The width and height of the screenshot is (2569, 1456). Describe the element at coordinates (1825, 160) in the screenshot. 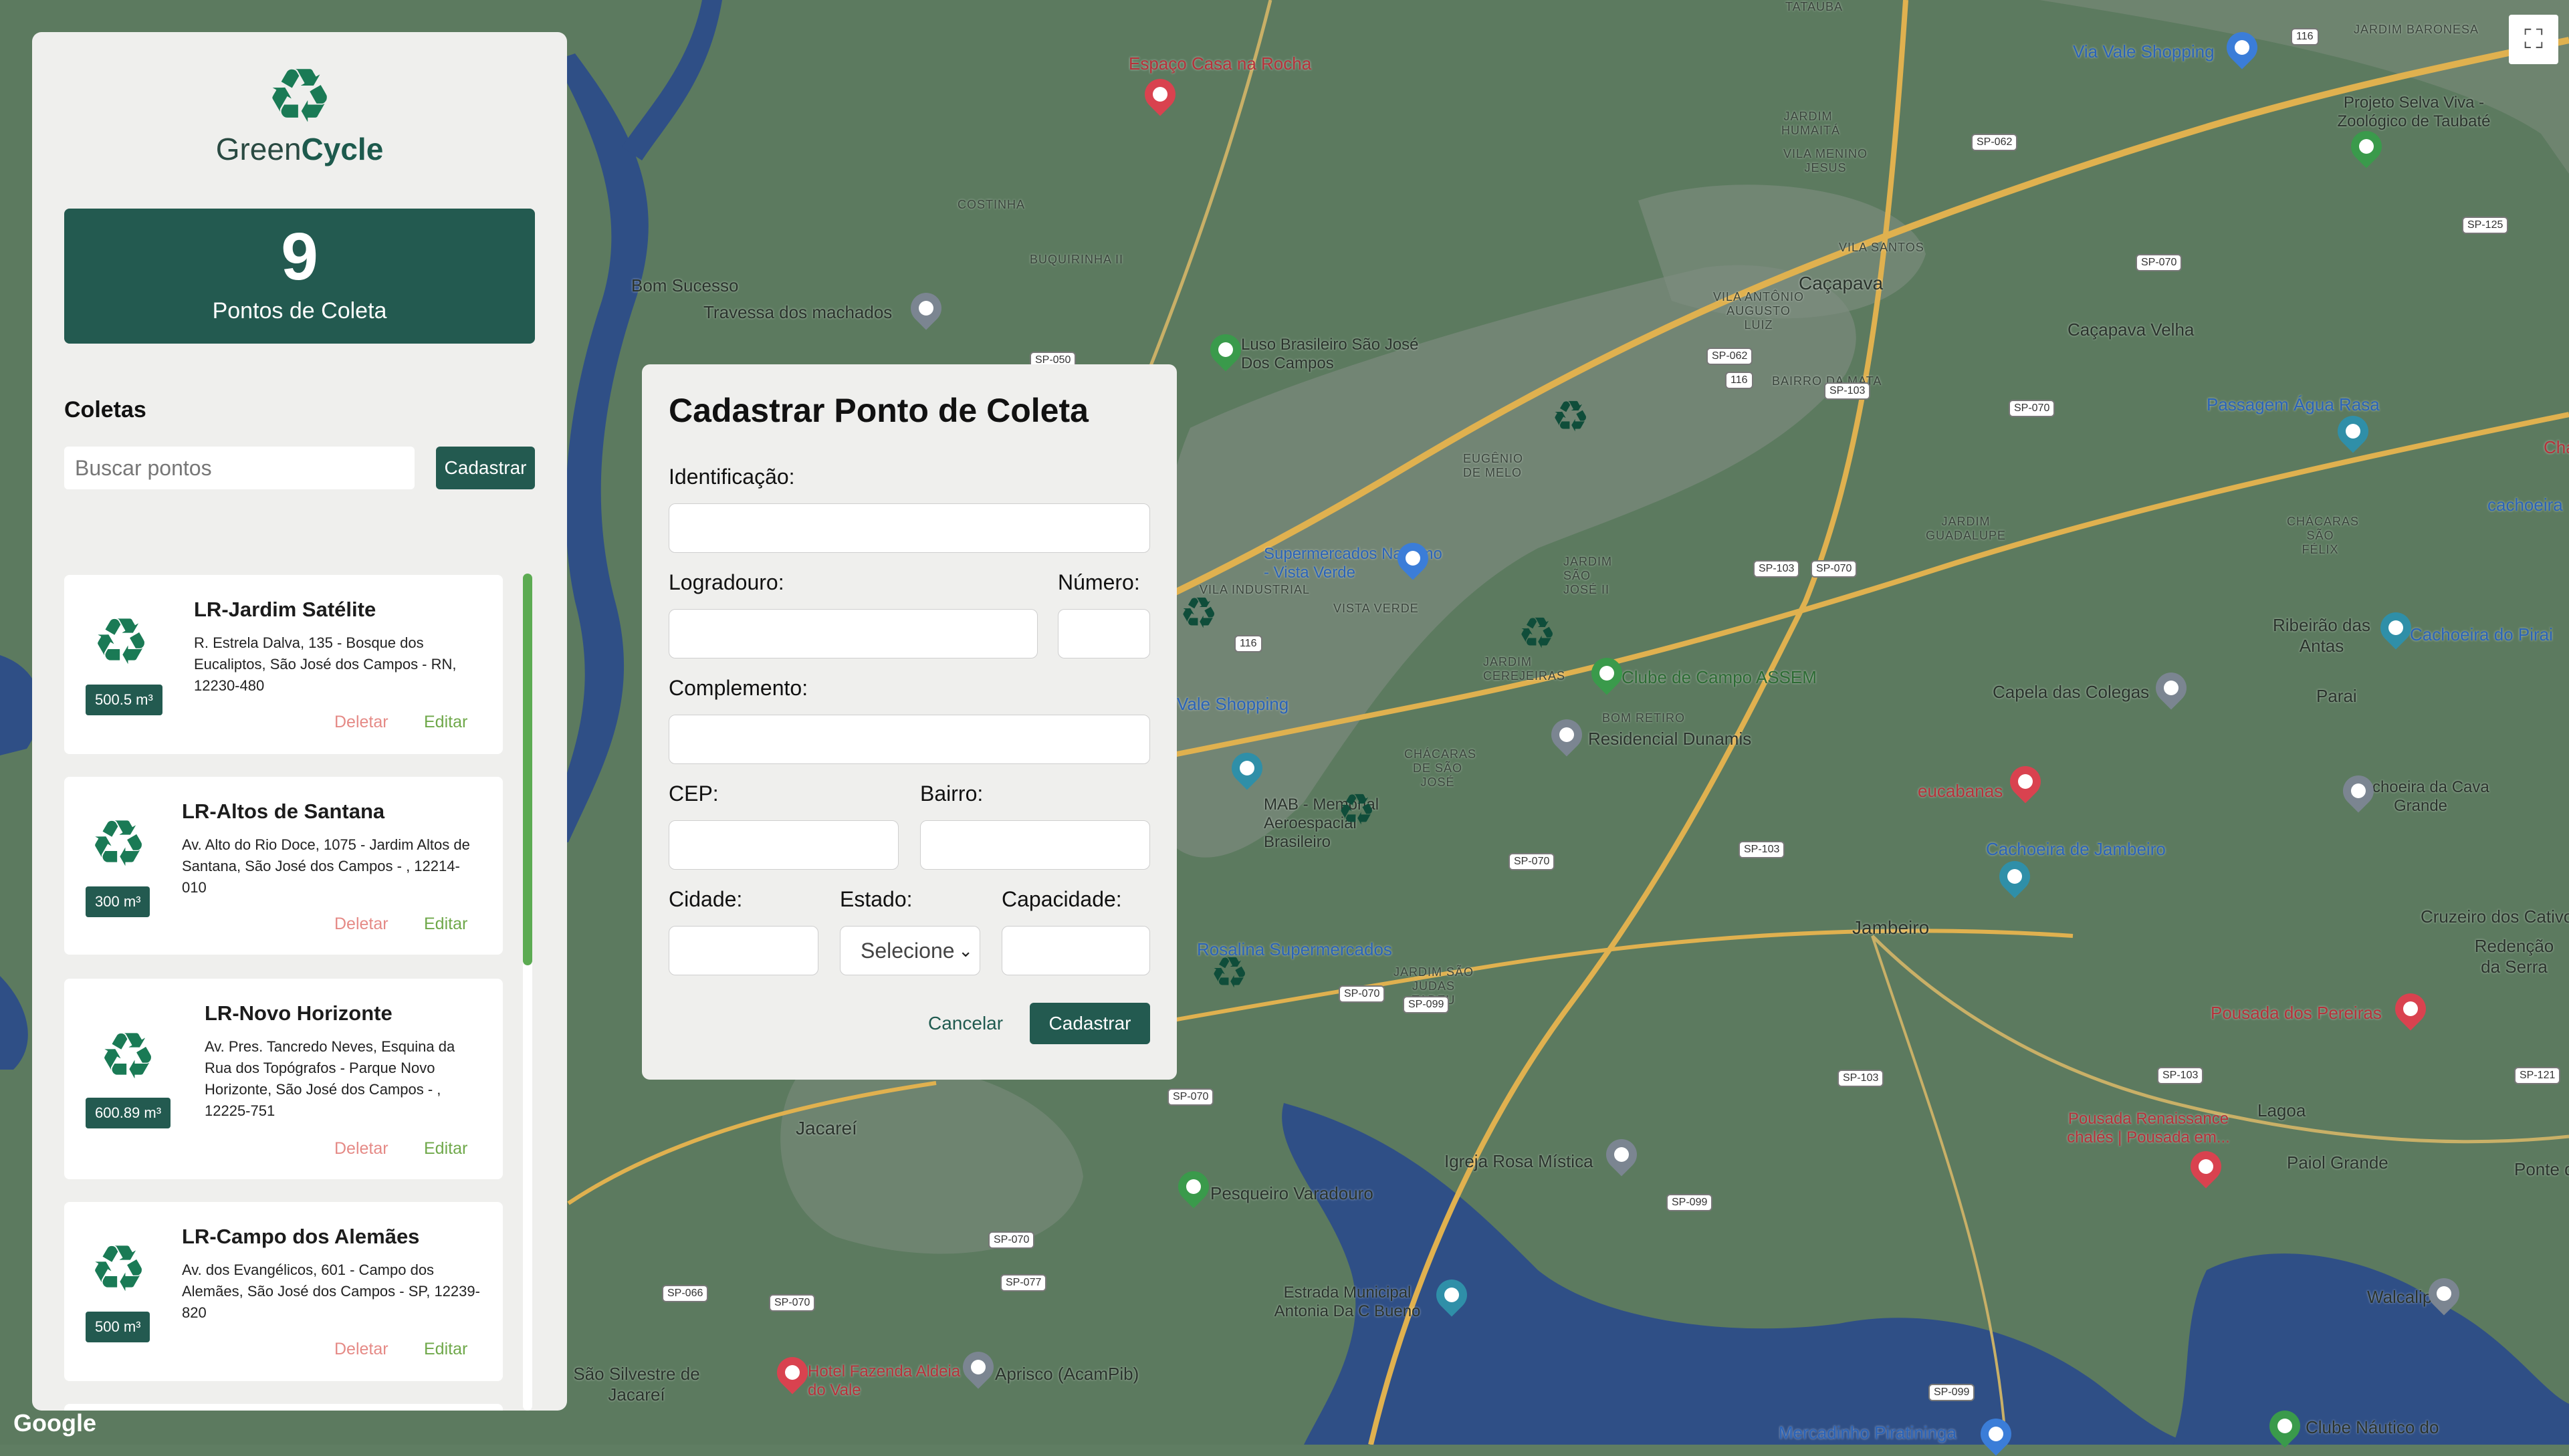

I see `map-place-label: VILA MENINO JESUS` at that location.